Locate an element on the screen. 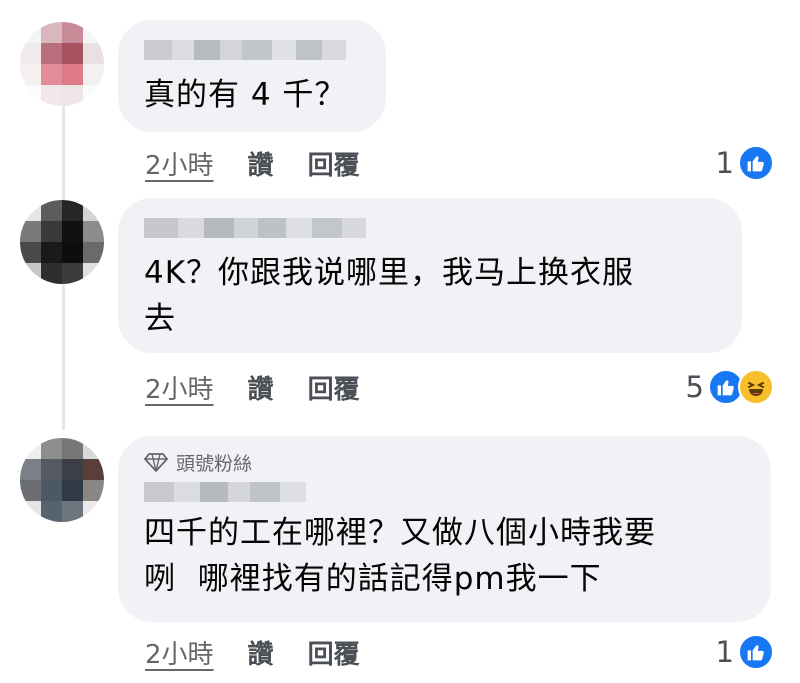  comment-text: 四千的工在哪裡？又做八個小時我要 咧 哪裡找有的話記得pm我一下 is located at coordinates (400, 556).